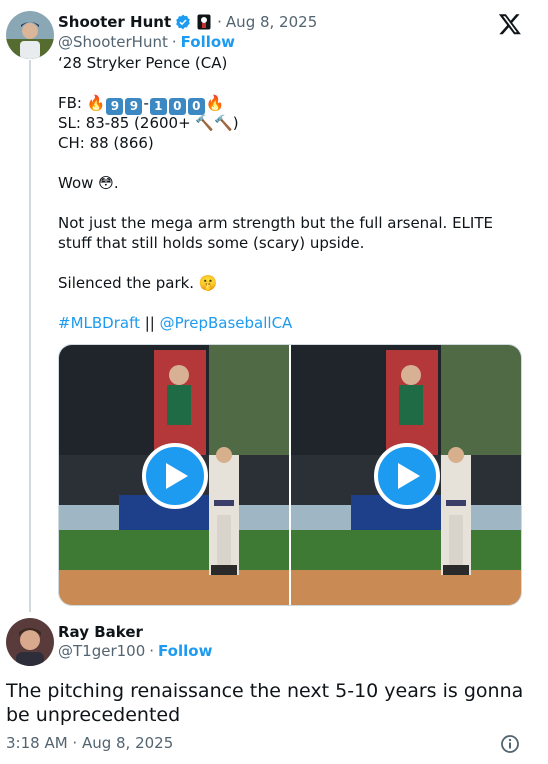 The width and height of the screenshot is (548, 764). What do you see at coordinates (127, 123) in the screenshot?
I see `sl-prefix: SL: 83-85 (2600+` at bounding box center [127, 123].